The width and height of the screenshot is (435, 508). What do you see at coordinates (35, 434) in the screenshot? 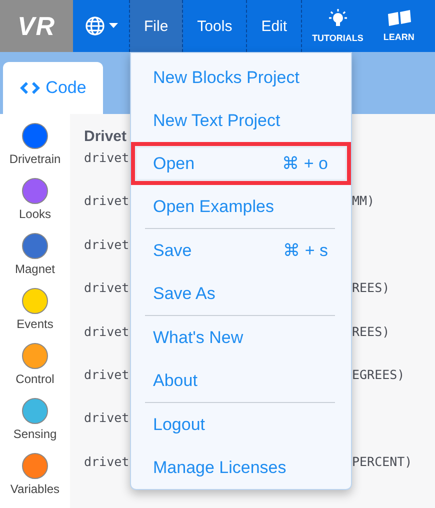
I see `category-label: Sensing` at bounding box center [35, 434].